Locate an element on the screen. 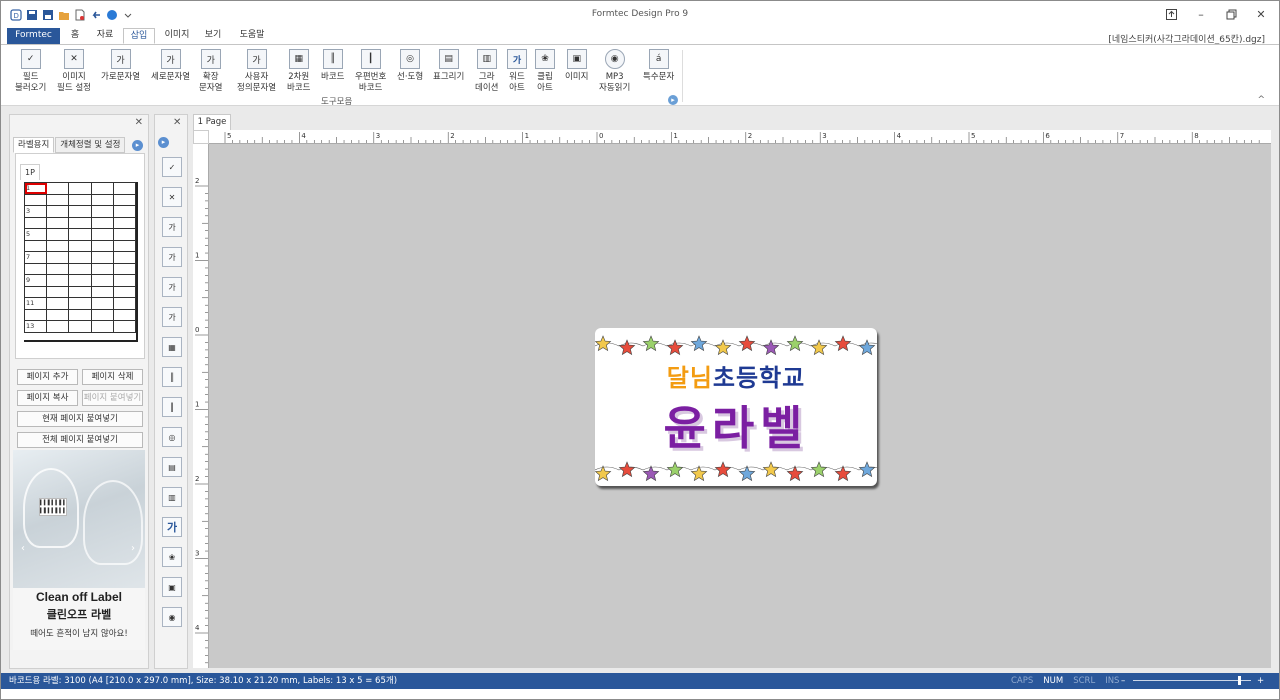  label-cell: 11 is located at coordinates (35, 303).